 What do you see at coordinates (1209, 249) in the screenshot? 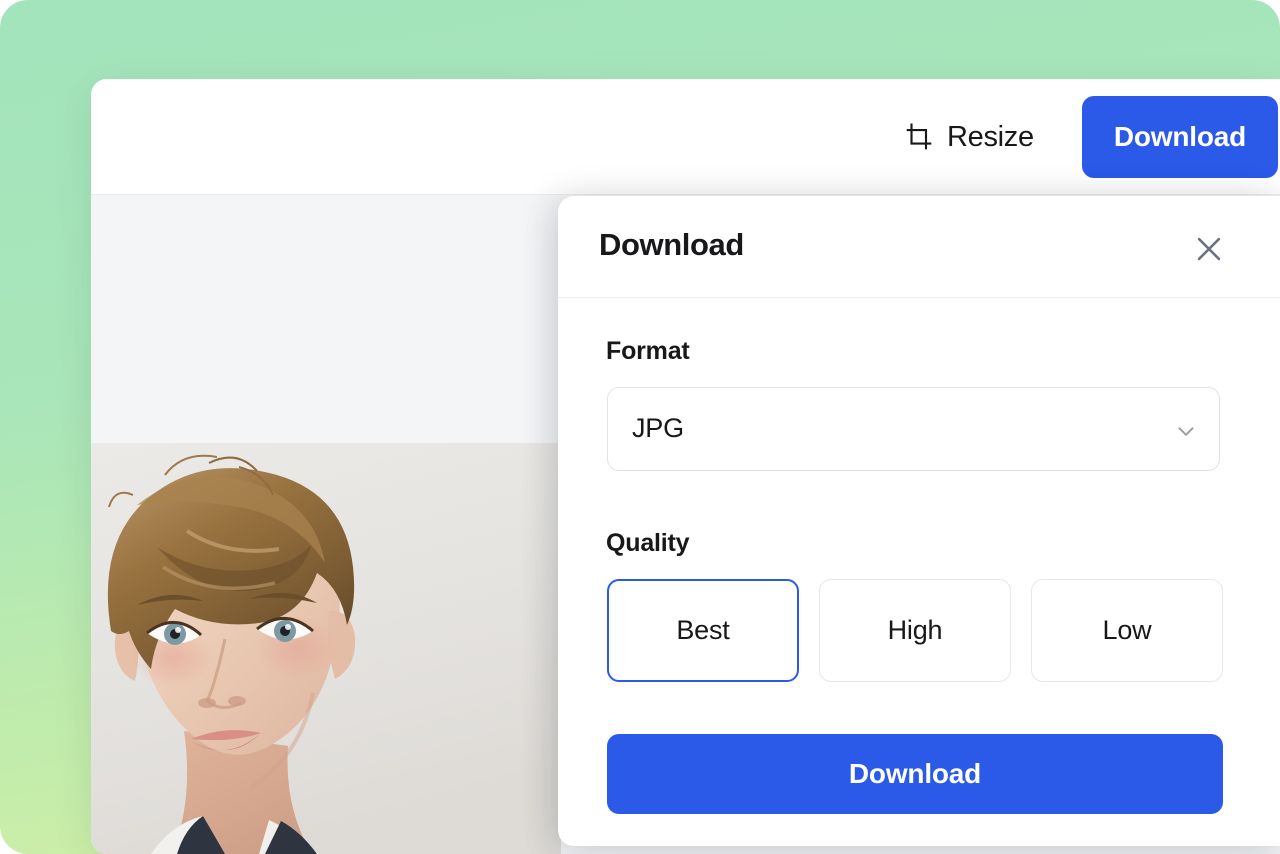
I see `close-icon` at bounding box center [1209, 249].